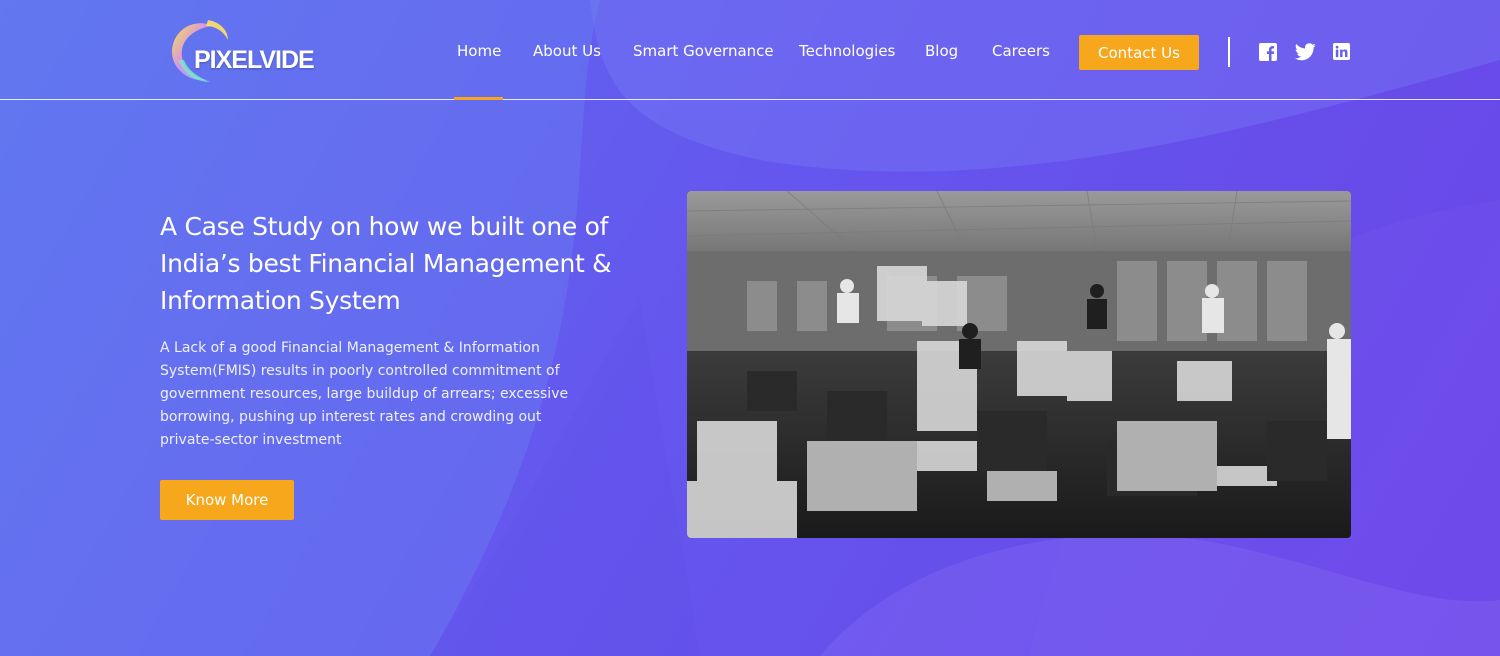 This screenshot has width=1500, height=656. Describe the element at coordinates (1268, 52) in the screenshot. I see `facebook-icon` at that location.